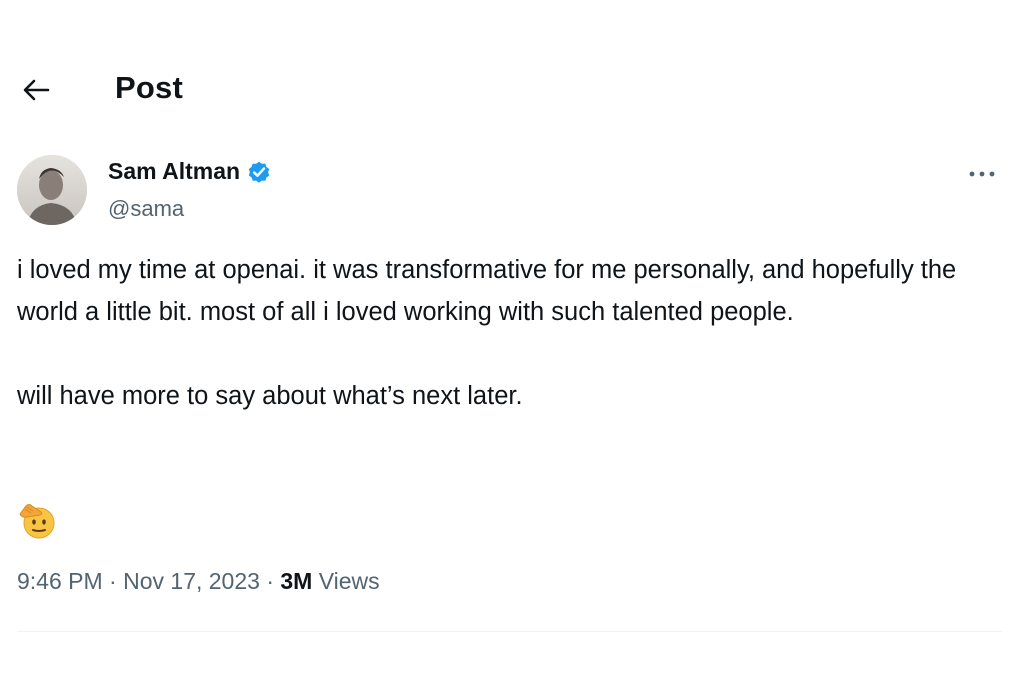 The height and width of the screenshot is (683, 1024). Describe the element at coordinates (259, 172) in the screenshot. I see `verified-badge-icon` at that location.